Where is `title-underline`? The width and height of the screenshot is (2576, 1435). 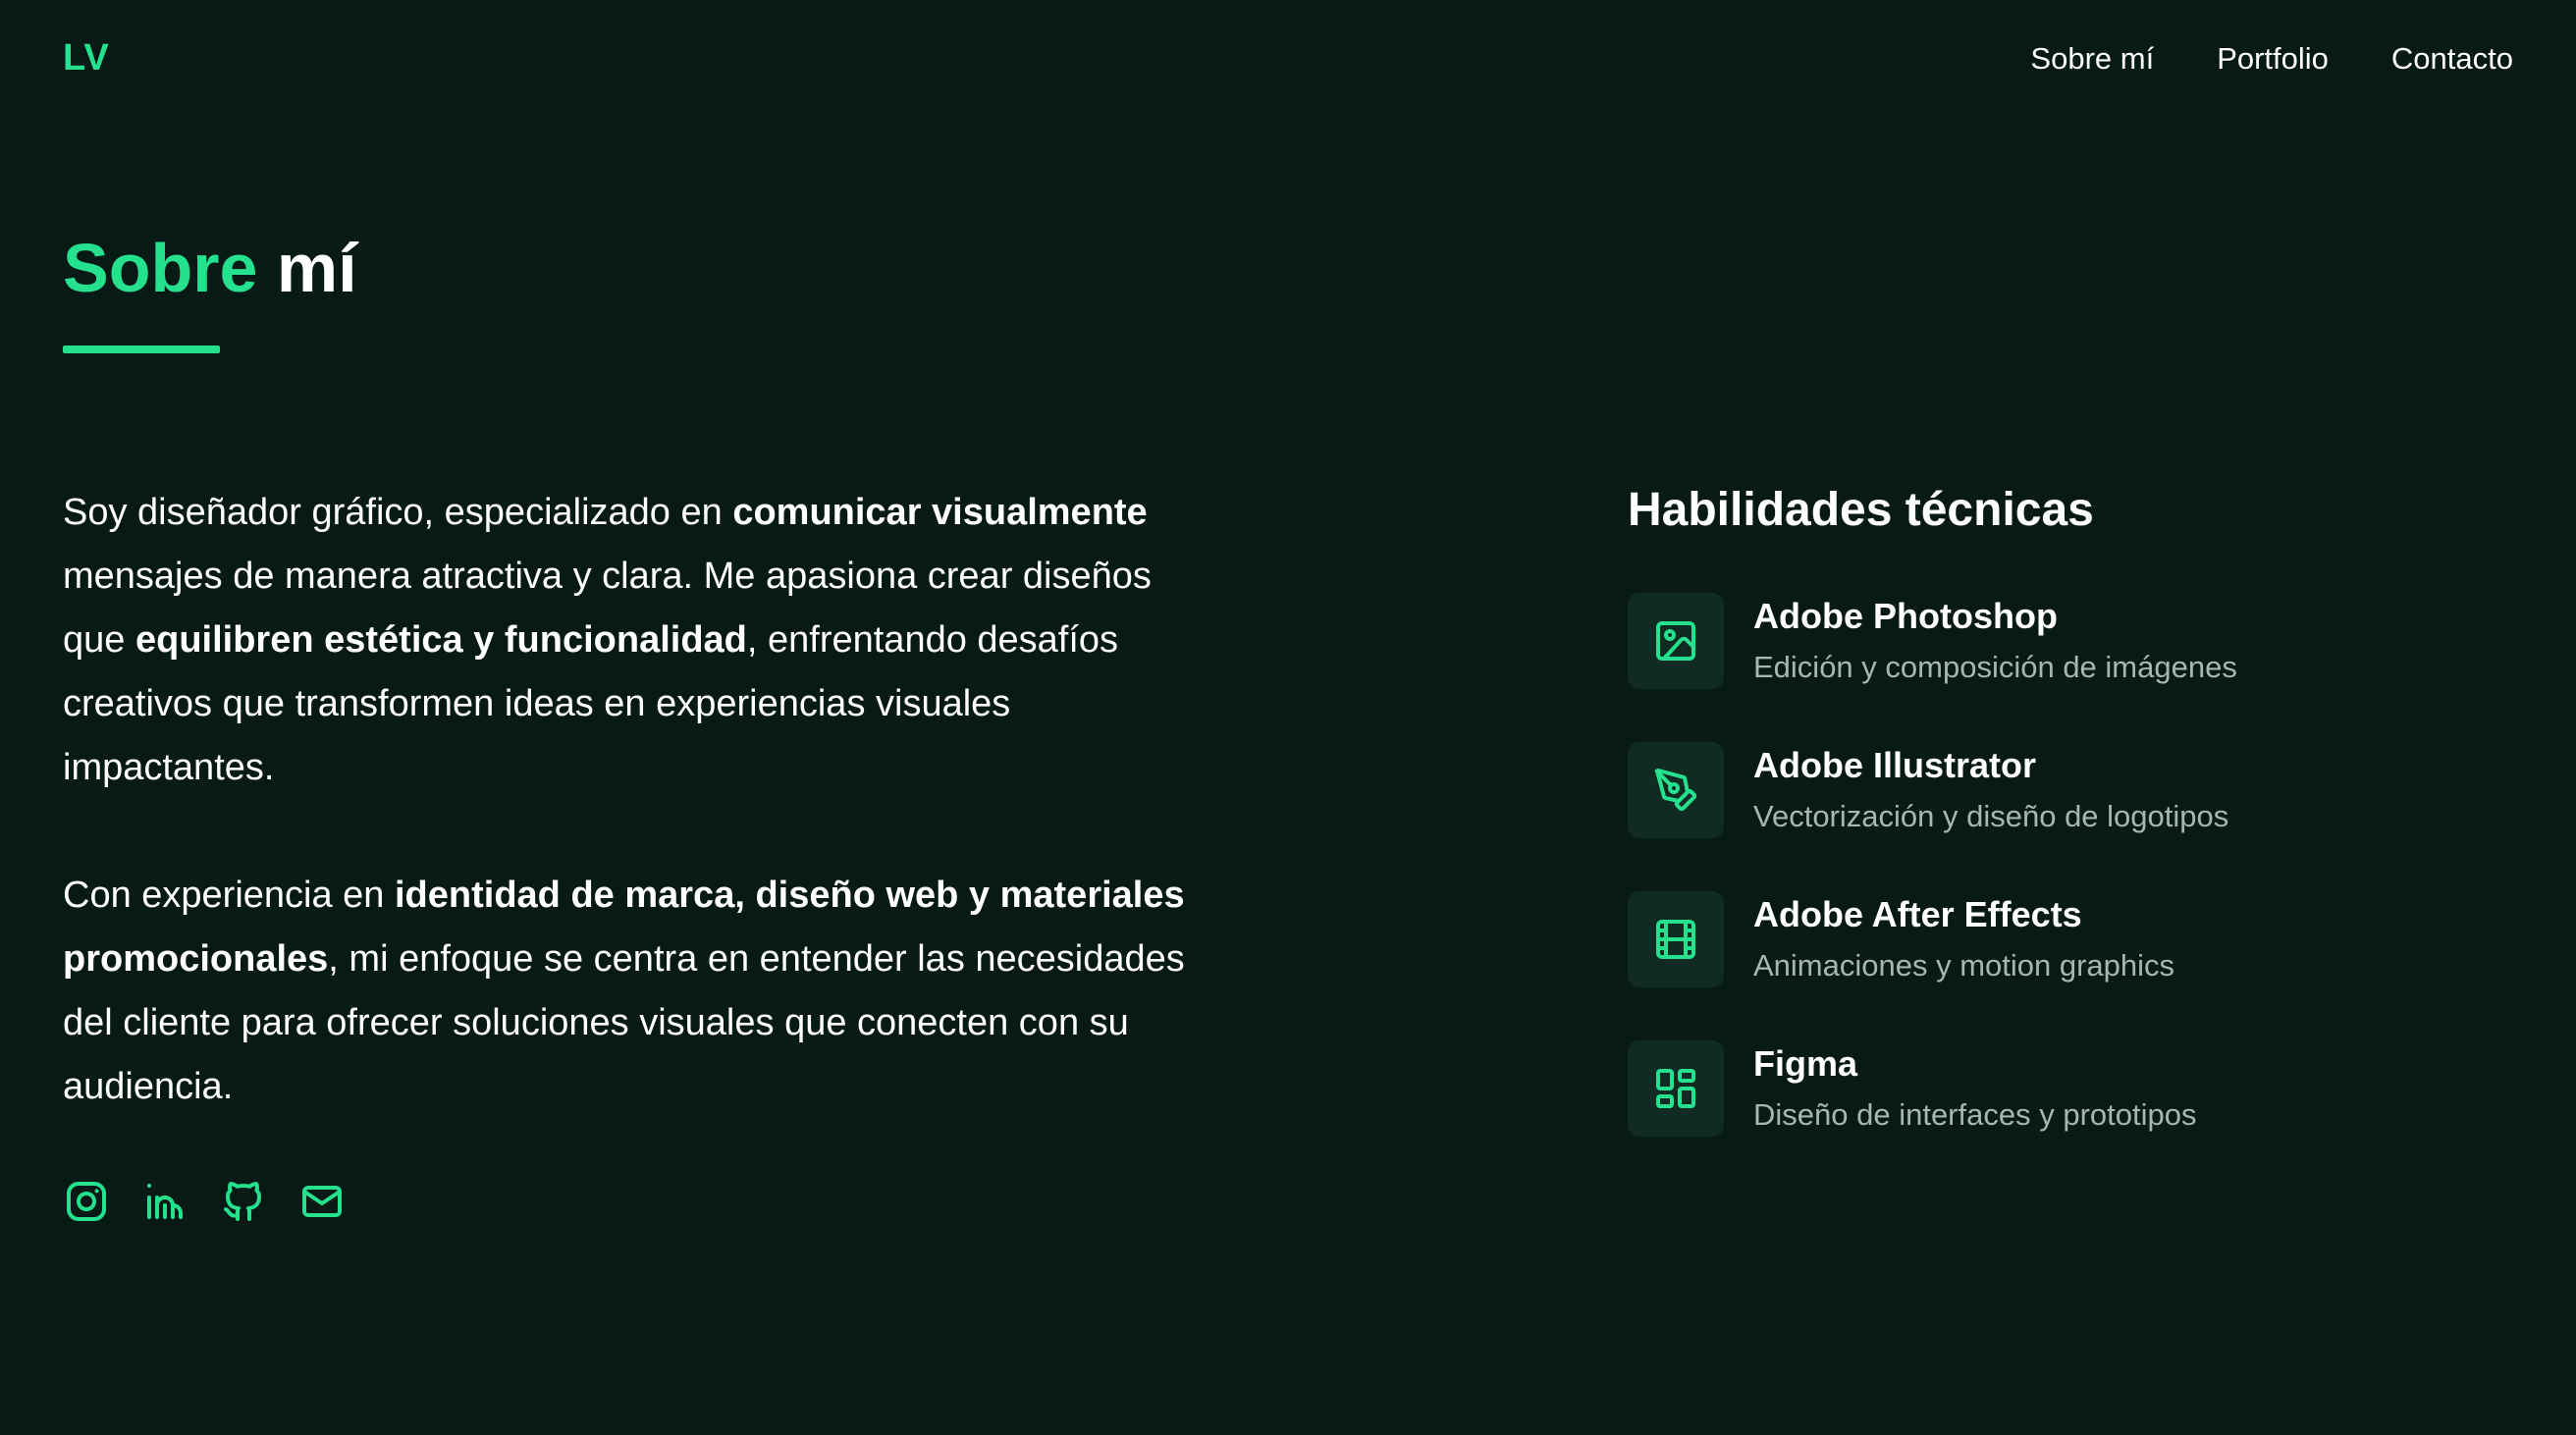
title-underline is located at coordinates (141, 349).